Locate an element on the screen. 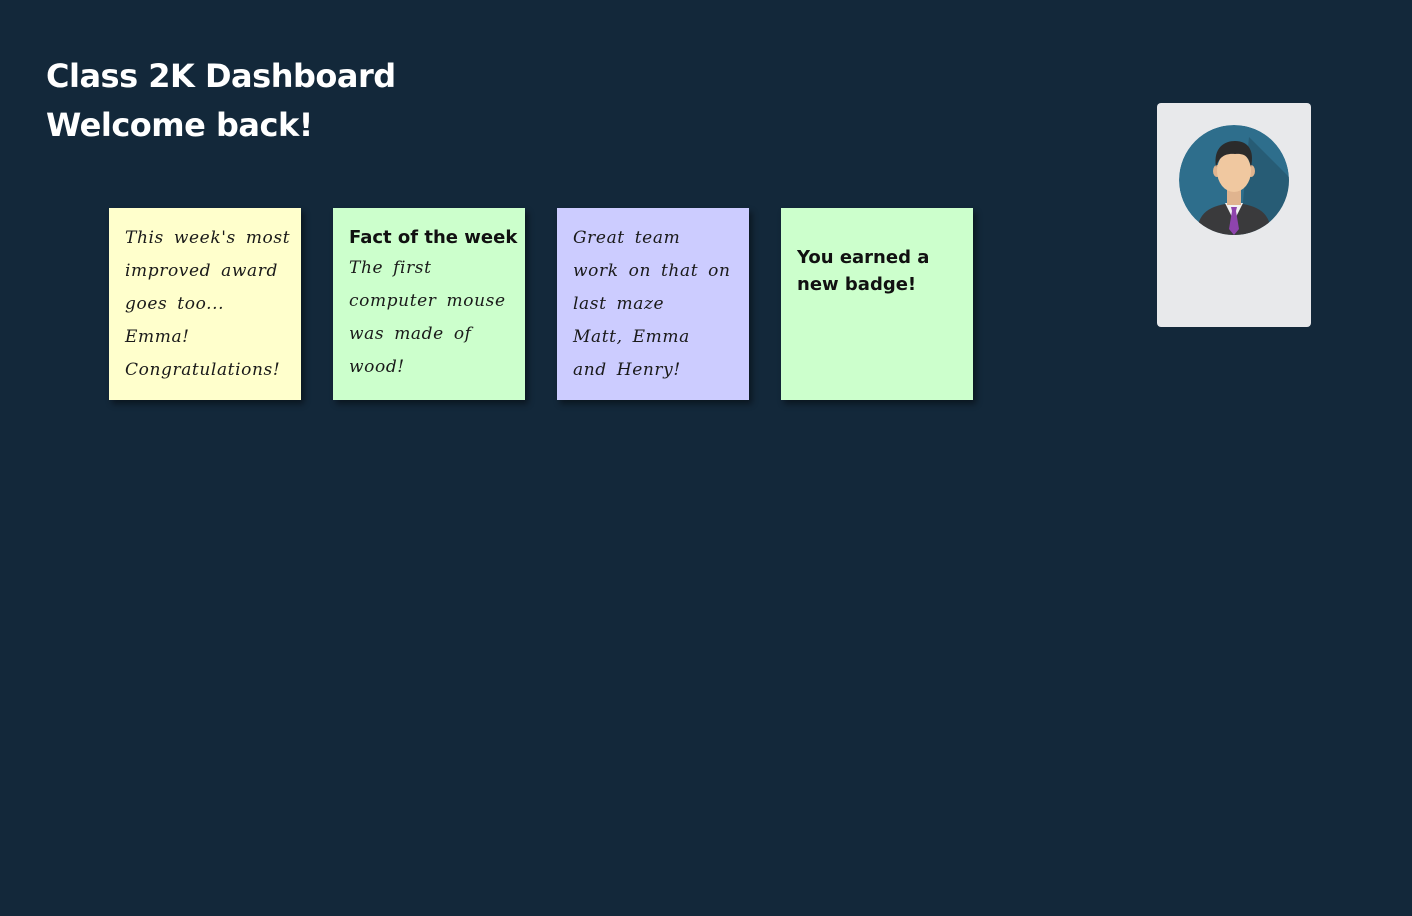  note-line: The first is located at coordinates (390, 268).